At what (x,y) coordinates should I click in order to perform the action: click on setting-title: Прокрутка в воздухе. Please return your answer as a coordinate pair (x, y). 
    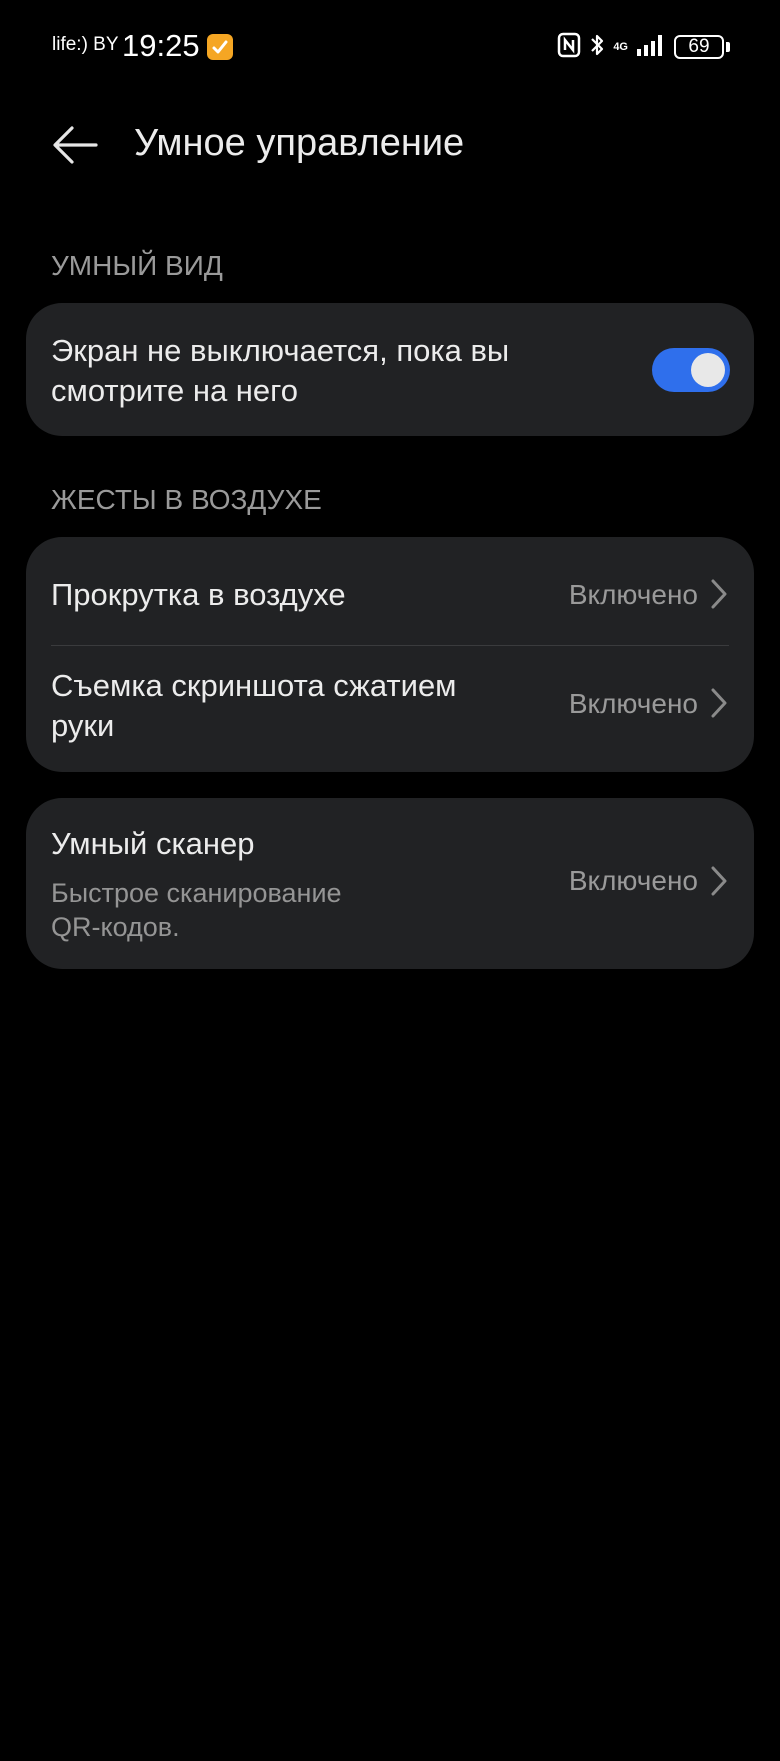
    Looking at the image, I should click on (198, 594).